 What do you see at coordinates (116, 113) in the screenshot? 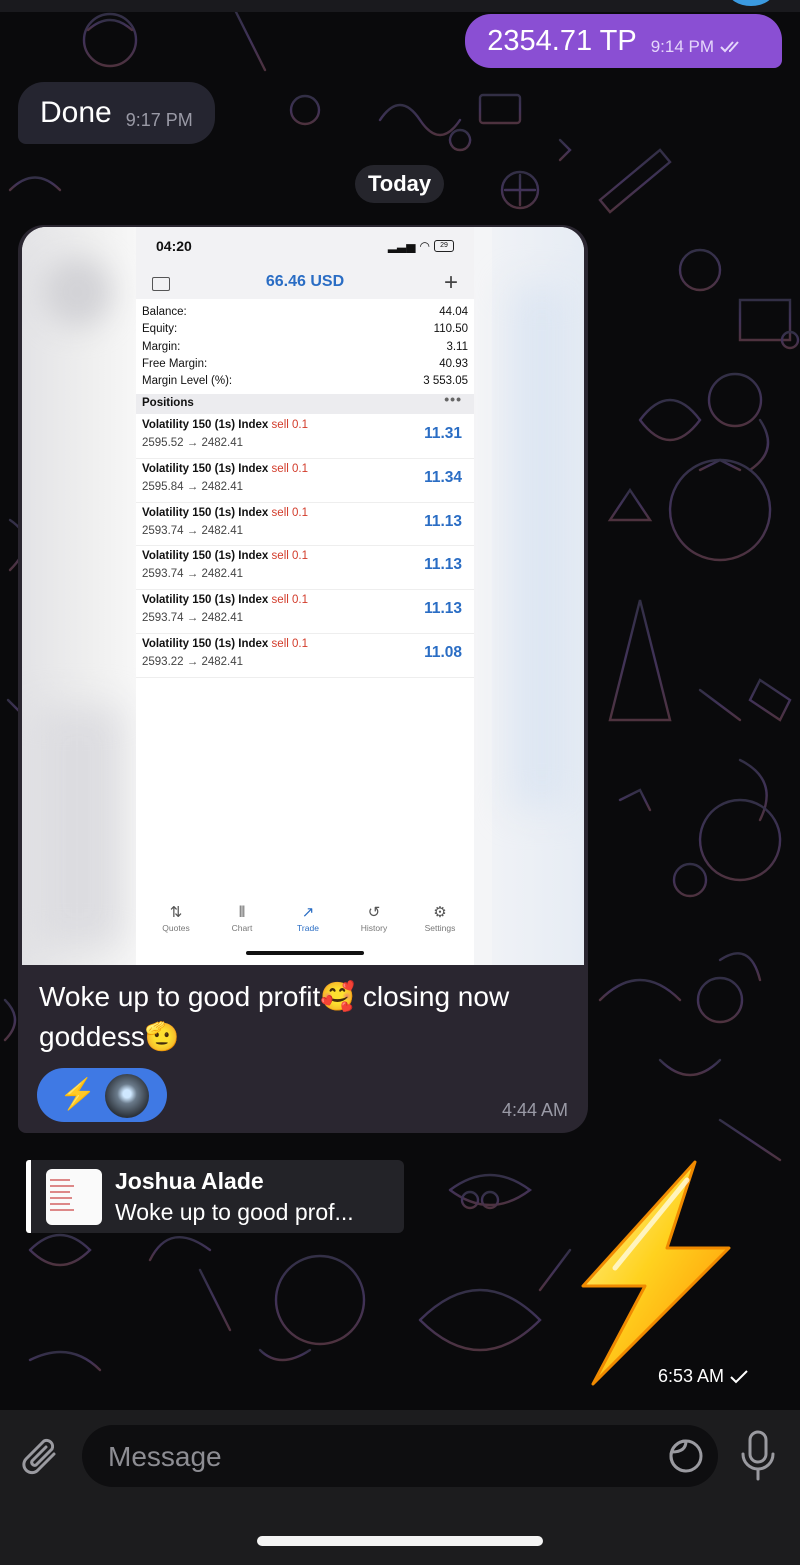
I see `incoming-message-bubble: Done 9:17 PM` at bounding box center [116, 113].